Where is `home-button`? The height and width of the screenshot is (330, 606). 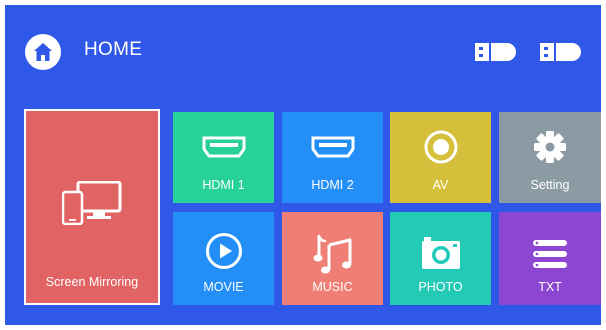 home-button is located at coordinates (43, 52).